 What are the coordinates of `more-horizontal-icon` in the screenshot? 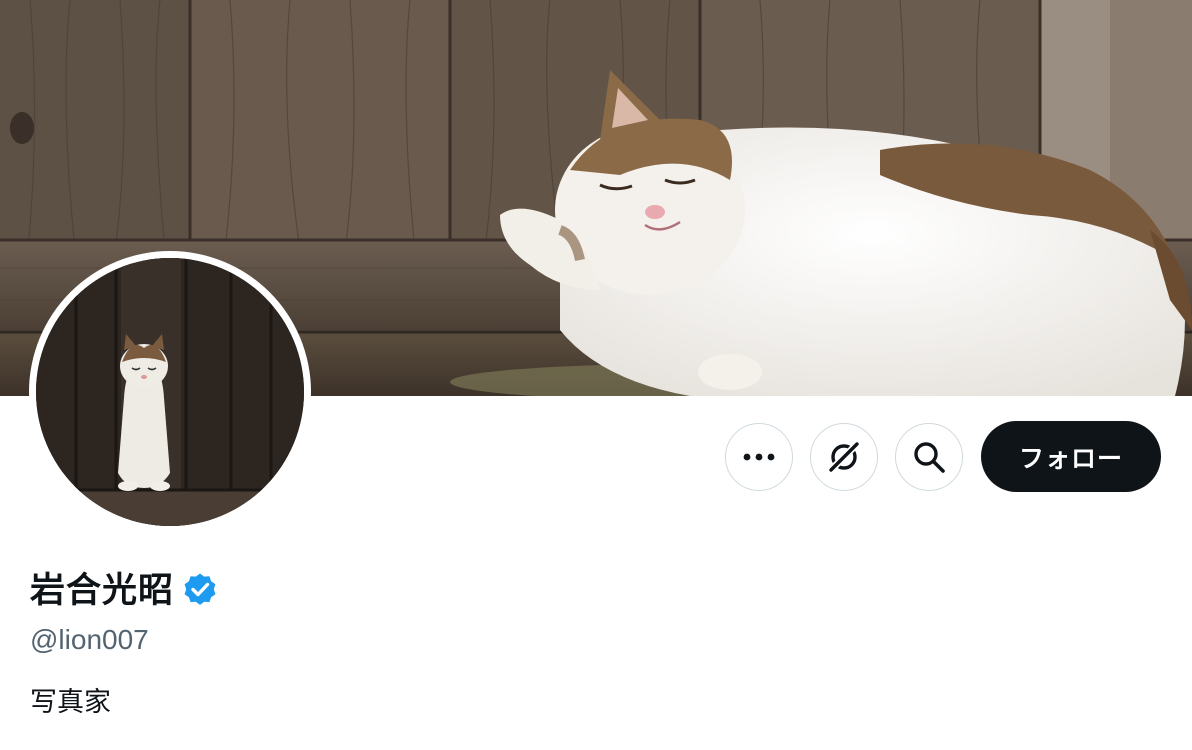 It's located at (759, 457).